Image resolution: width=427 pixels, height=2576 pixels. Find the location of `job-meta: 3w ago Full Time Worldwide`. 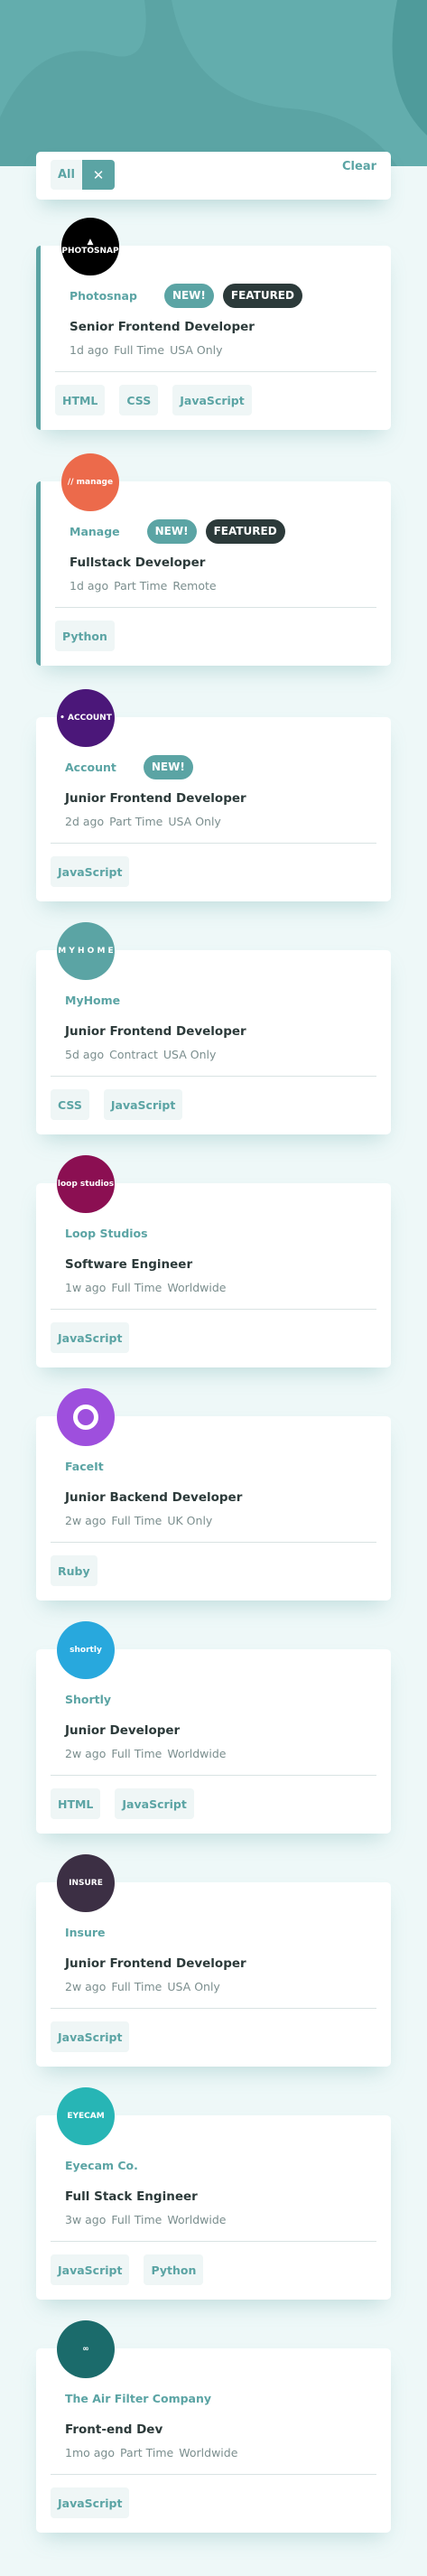

job-meta: 3w ago Full Time Worldwide is located at coordinates (146, 2219).